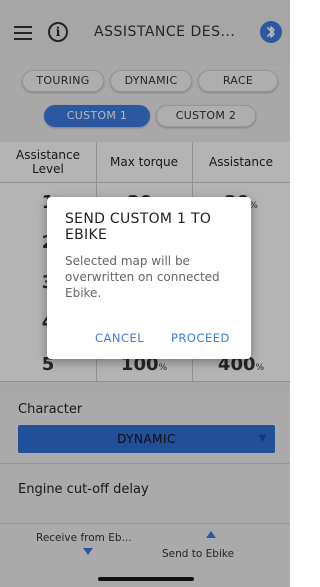  What do you see at coordinates (138, 227) in the screenshot?
I see `dialog-title: SEND CUSTOM 1 TO EBIKE` at bounding box center [138, 227].